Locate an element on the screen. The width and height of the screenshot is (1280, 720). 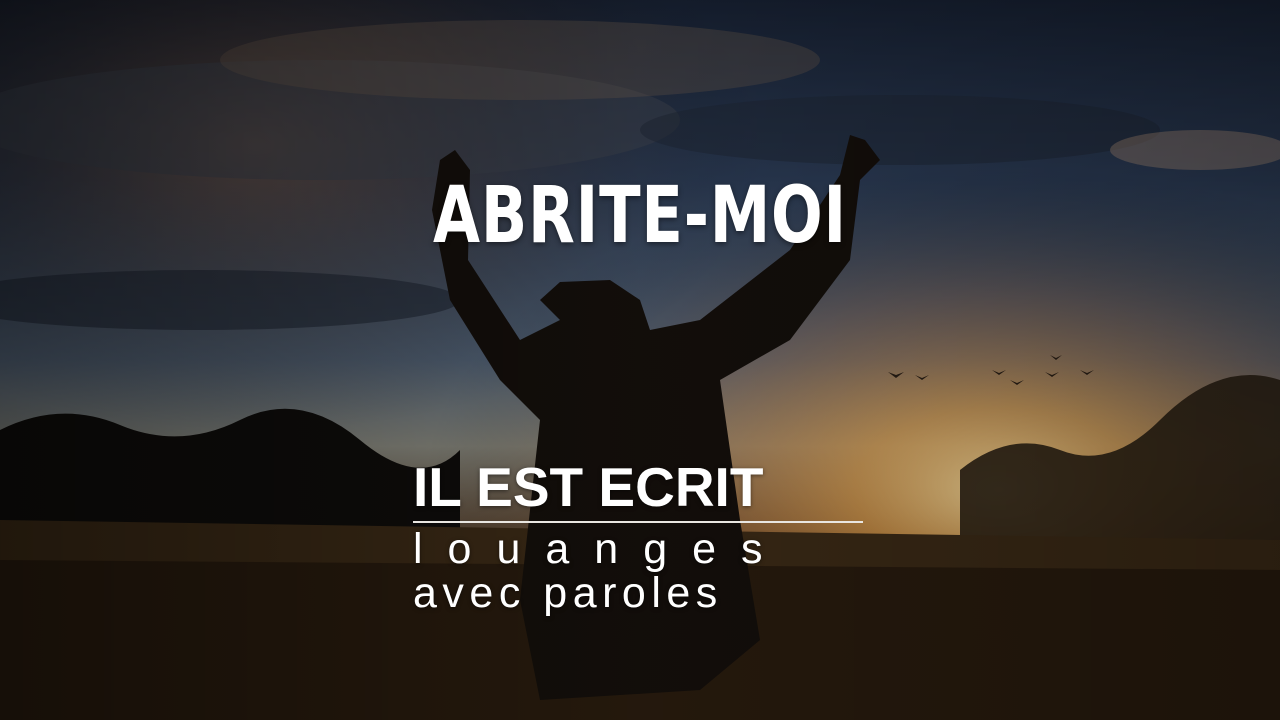
song-title: ABRITE-MOI is located at coordinates (640, 216).